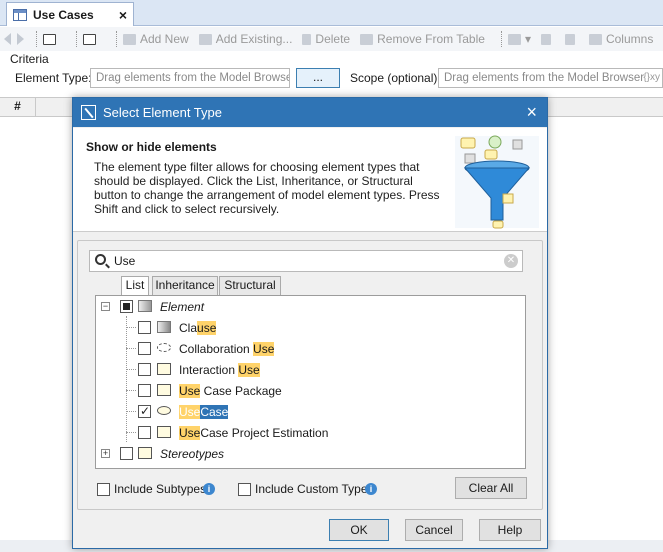  Describe the element at coordinates (190, 78) in the screenshot. I see `element-type-field: Drag elements from the Model Browser` at that location.